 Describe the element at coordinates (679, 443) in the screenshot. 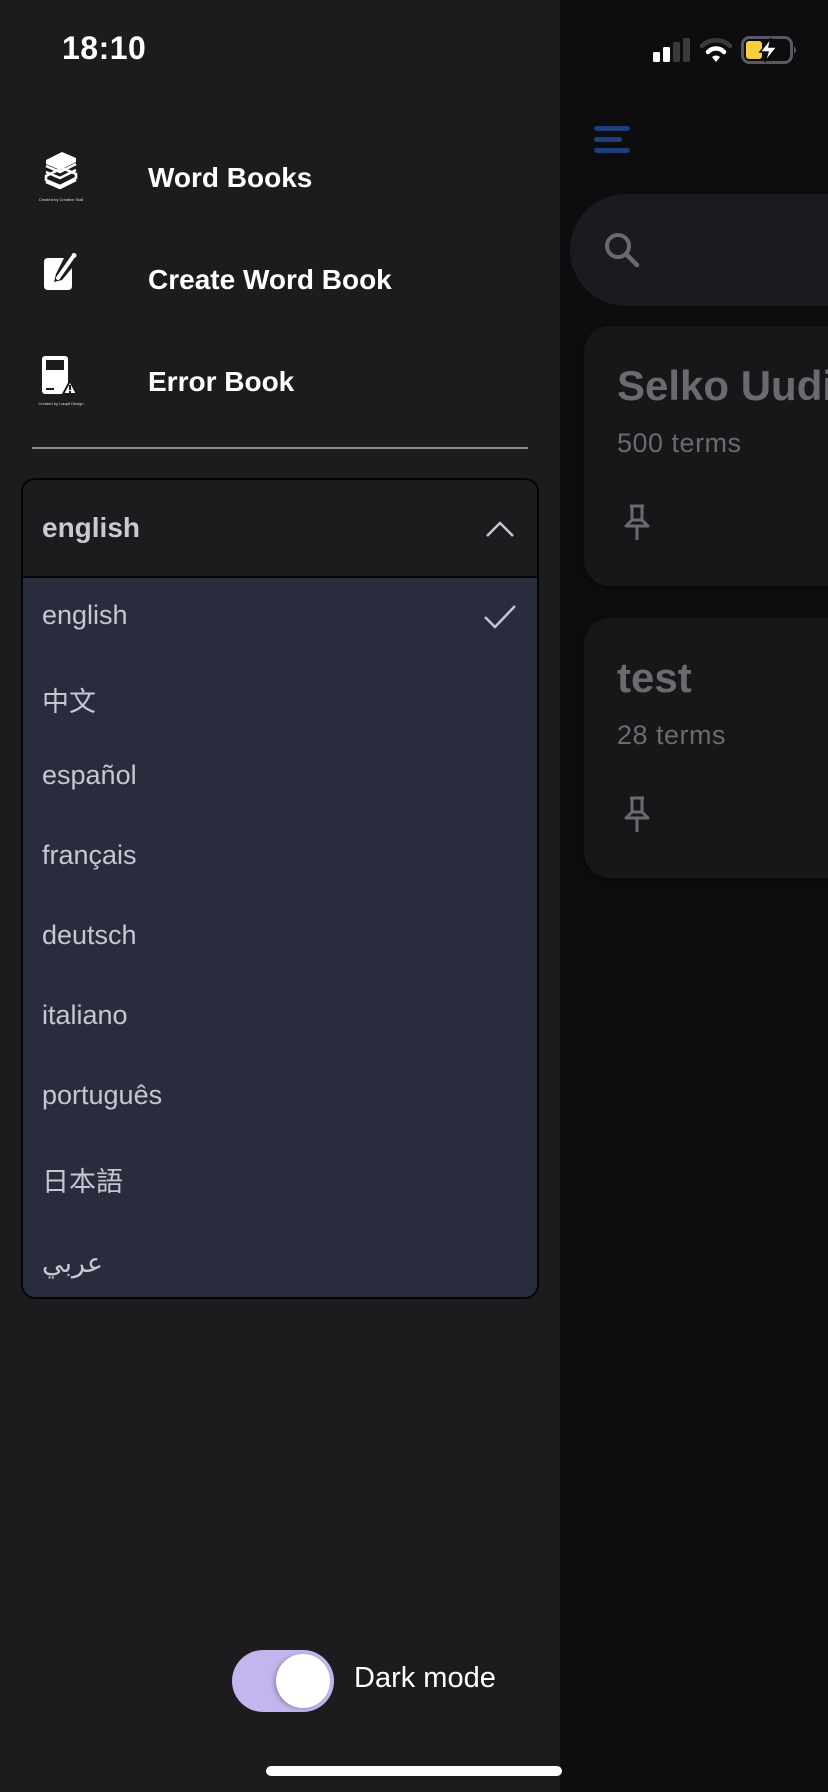

I see `word-book-term-count: 500 terms` at that location.